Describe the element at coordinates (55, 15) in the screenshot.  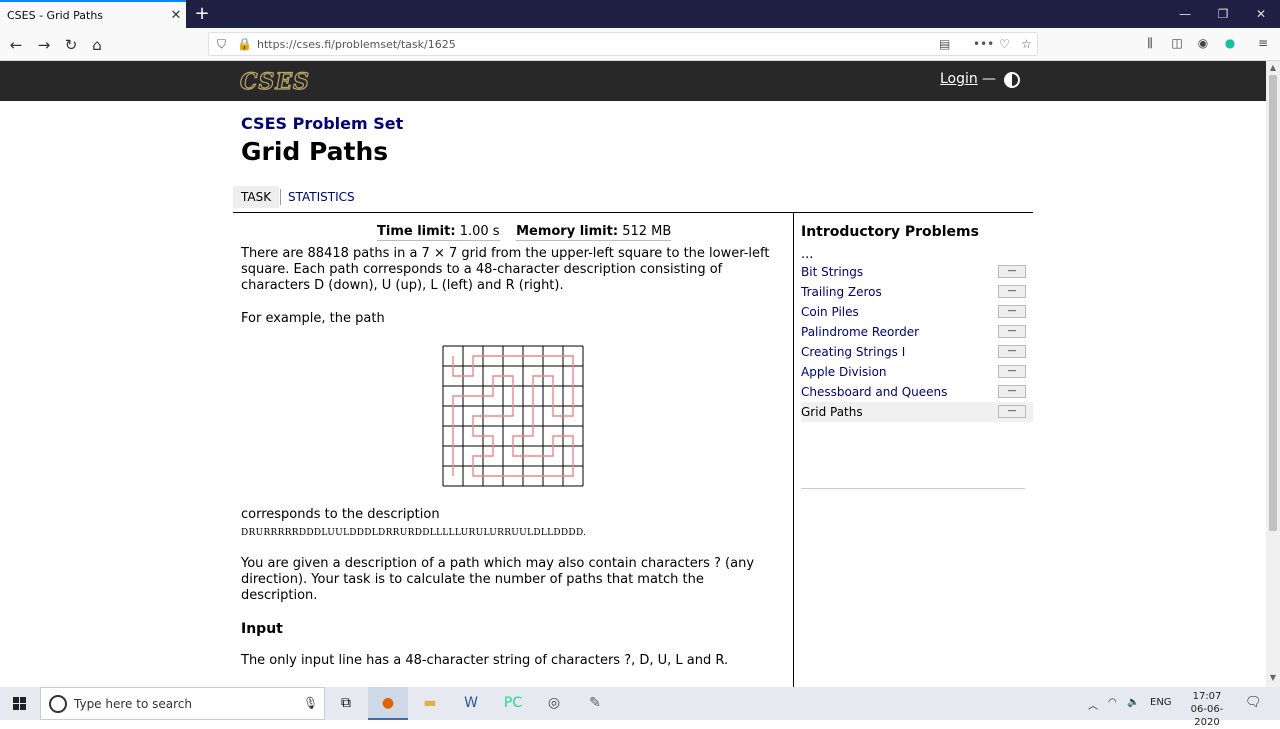
I see `tab-title: CSES - Grid Paths` at that location.